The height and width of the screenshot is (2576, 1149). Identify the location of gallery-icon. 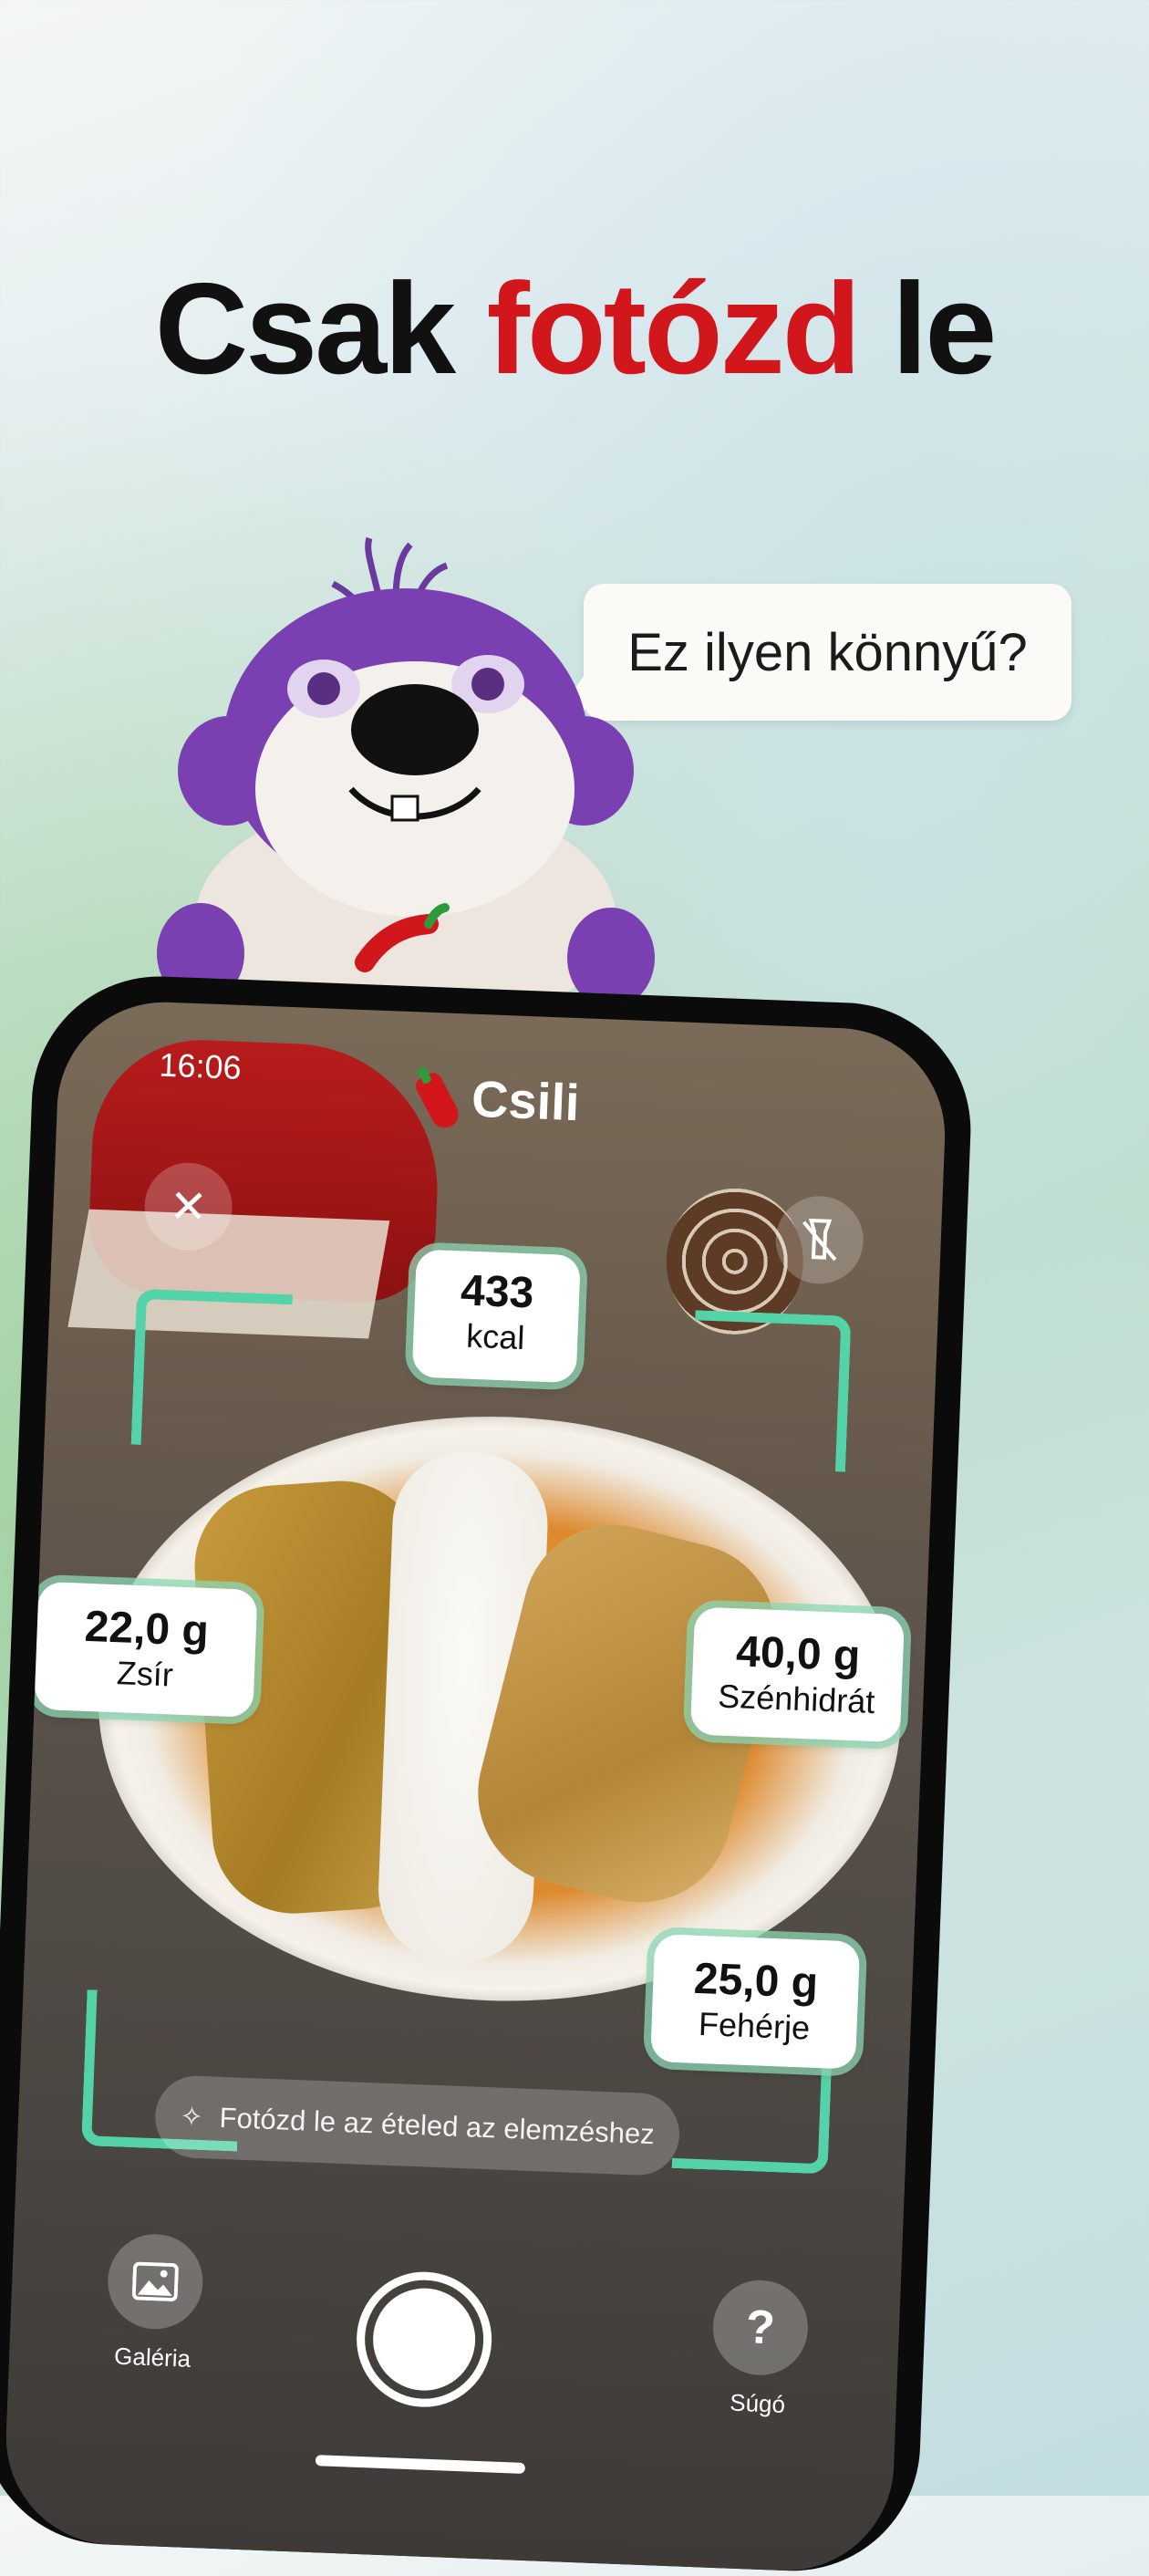
(155, 2281).